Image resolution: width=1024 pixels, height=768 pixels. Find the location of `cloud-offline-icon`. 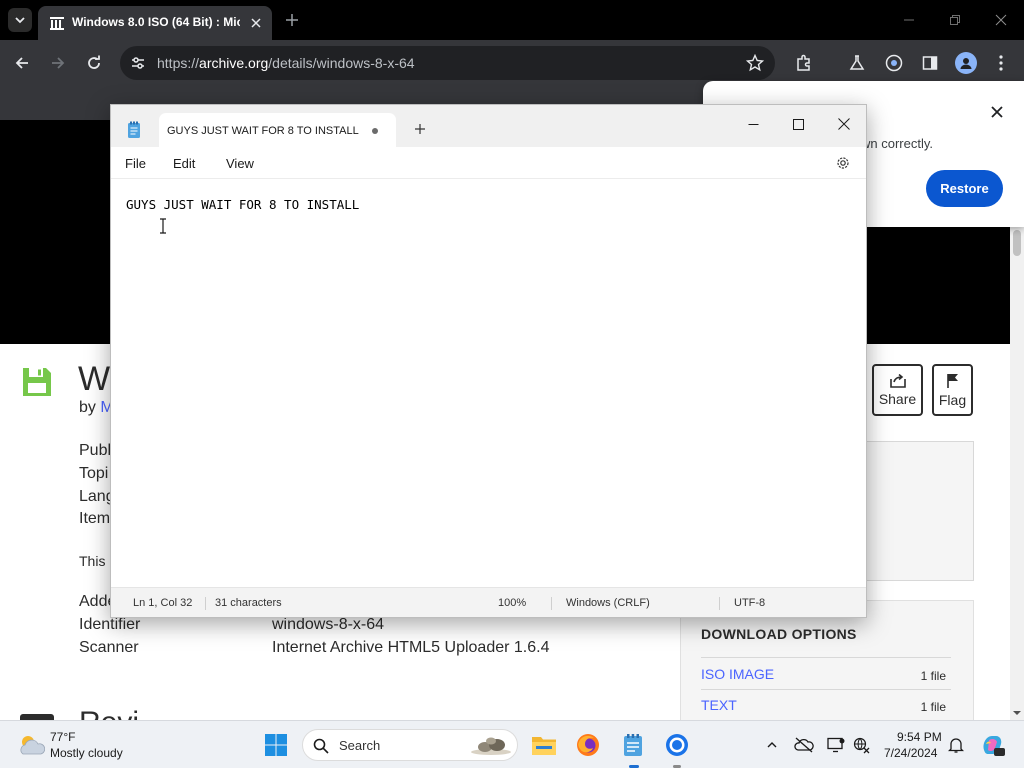

cloud-offline-icon is located at coordinates (804, 745).